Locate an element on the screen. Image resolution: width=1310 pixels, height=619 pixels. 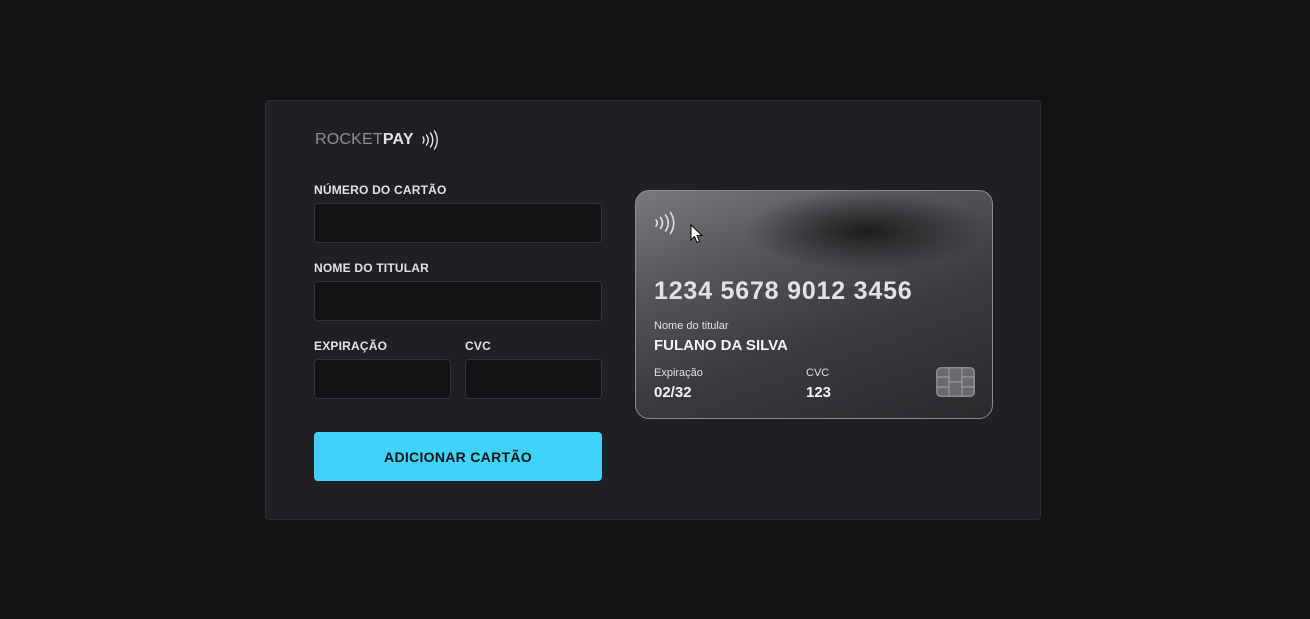
mouse-cursor-icon is located at coordinates (697, 234).